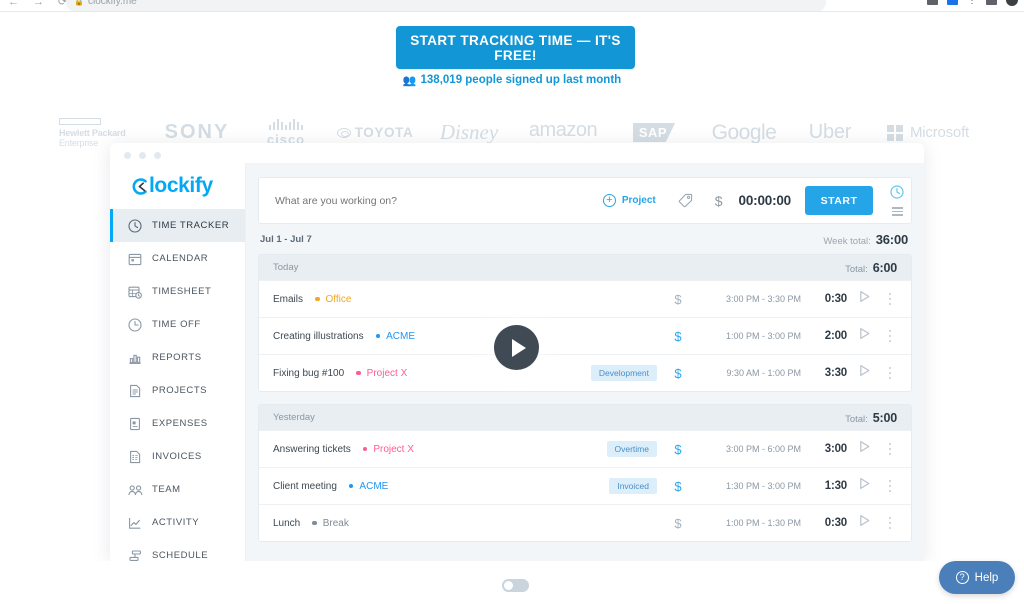 The image size is (1024, 604). Describe the element at coordinates (977, 577) in the screenshot. I see `help-button: ? Help` at that location.